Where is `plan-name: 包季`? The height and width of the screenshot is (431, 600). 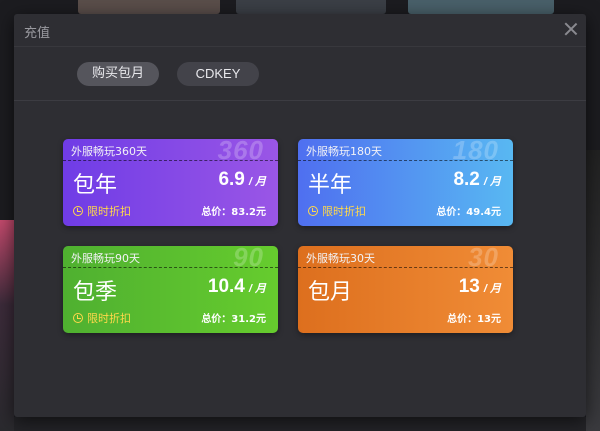 plan-name: 包季 is located at coordinates (95, 292).